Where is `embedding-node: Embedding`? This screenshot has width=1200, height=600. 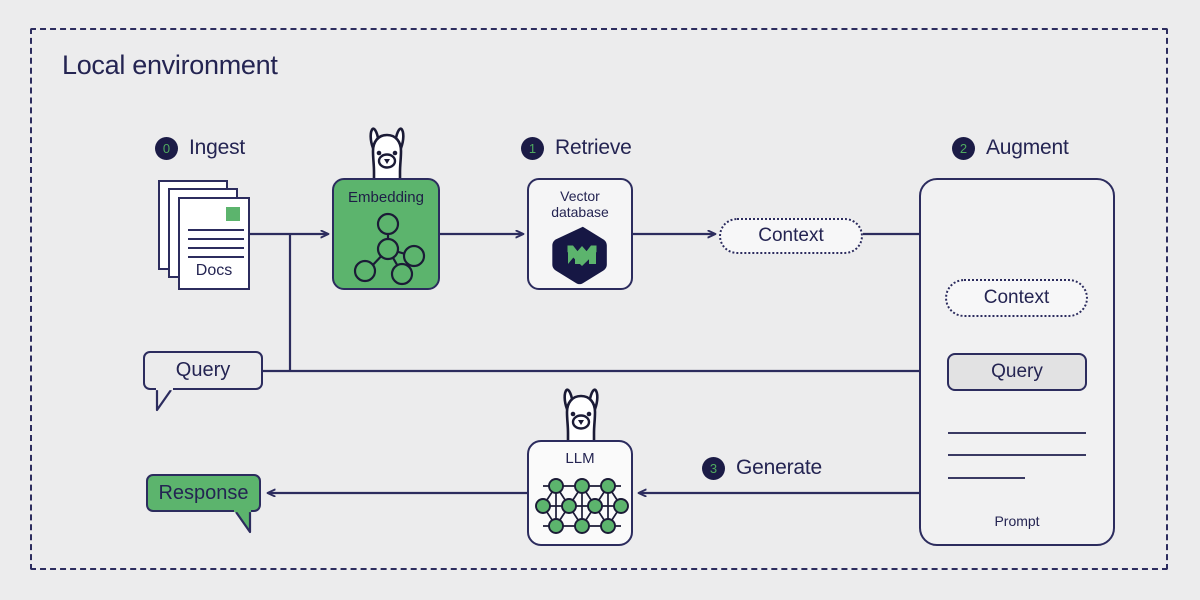
embedding-node: Embedding is located at coordinates (386, 234).